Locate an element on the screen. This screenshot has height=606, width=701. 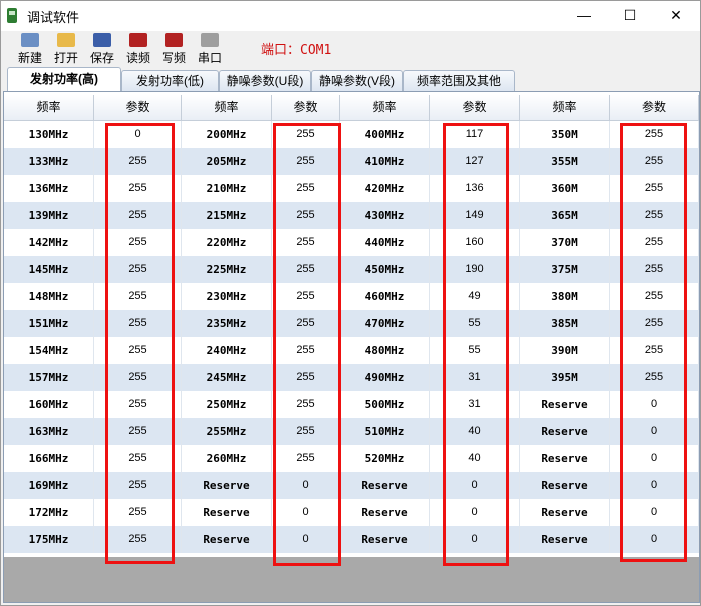
frequency-cell: 350M is located at coordinates (565, 134).